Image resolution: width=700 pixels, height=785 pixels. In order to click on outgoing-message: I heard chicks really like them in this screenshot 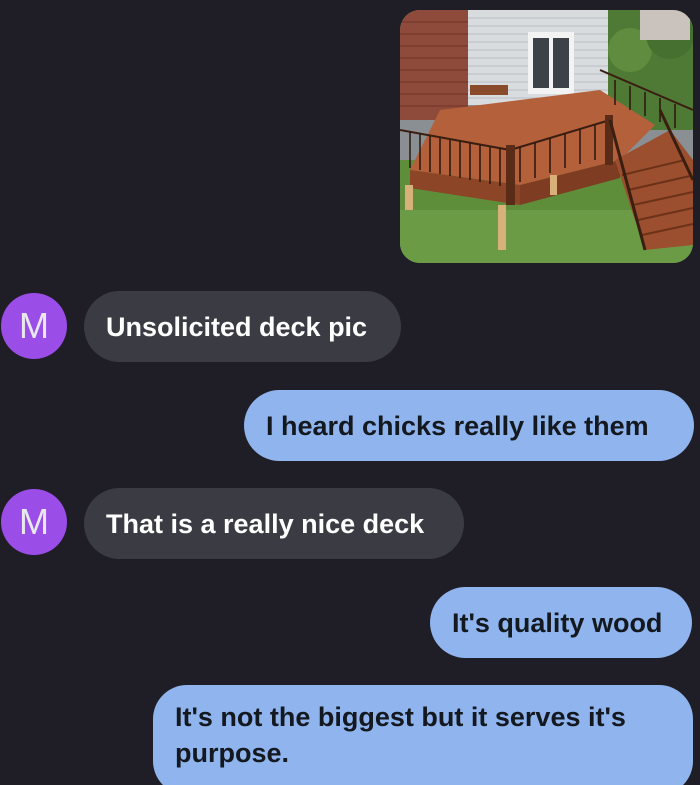, I will do `click(469, 425)`.